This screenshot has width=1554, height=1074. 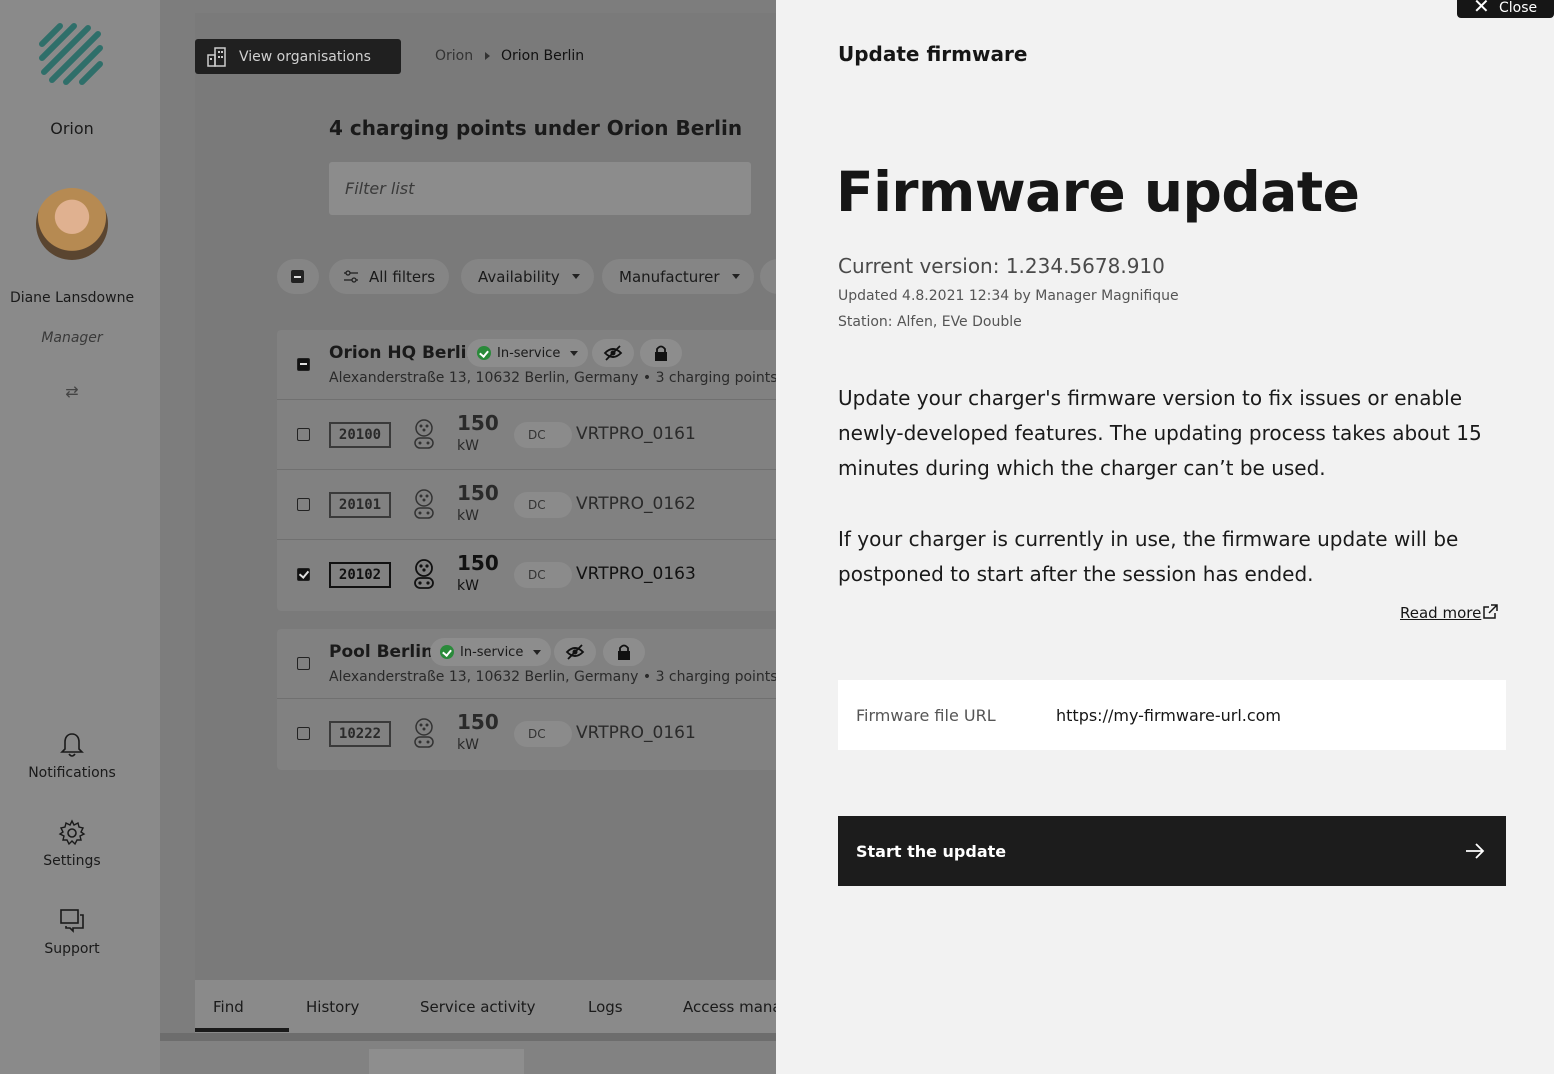 I want to click on bottom-nav-active-item, so click(x=446, y=1061).